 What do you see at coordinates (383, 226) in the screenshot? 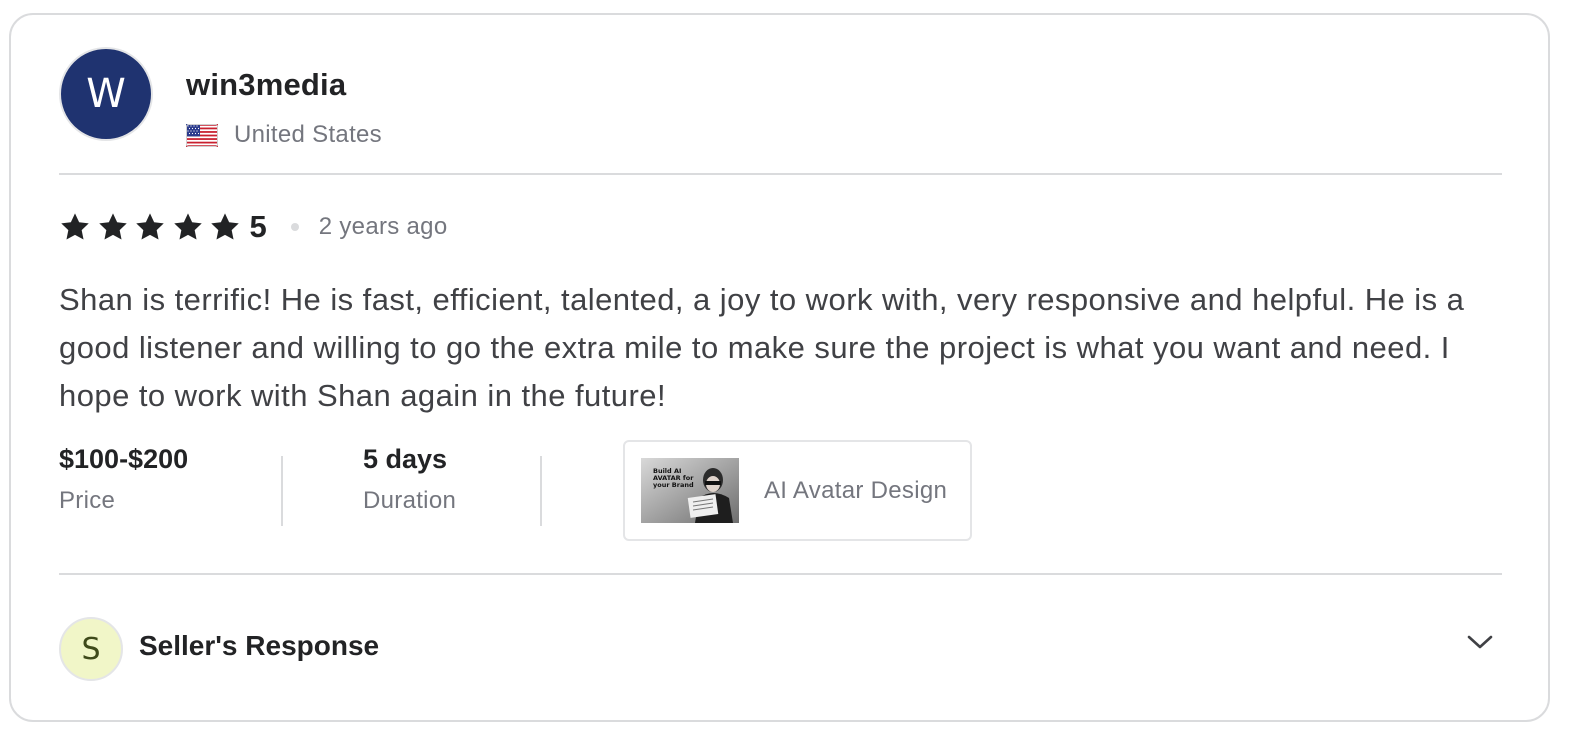
I see `review-time: 2 years ago` at bounding box center [383, 226].